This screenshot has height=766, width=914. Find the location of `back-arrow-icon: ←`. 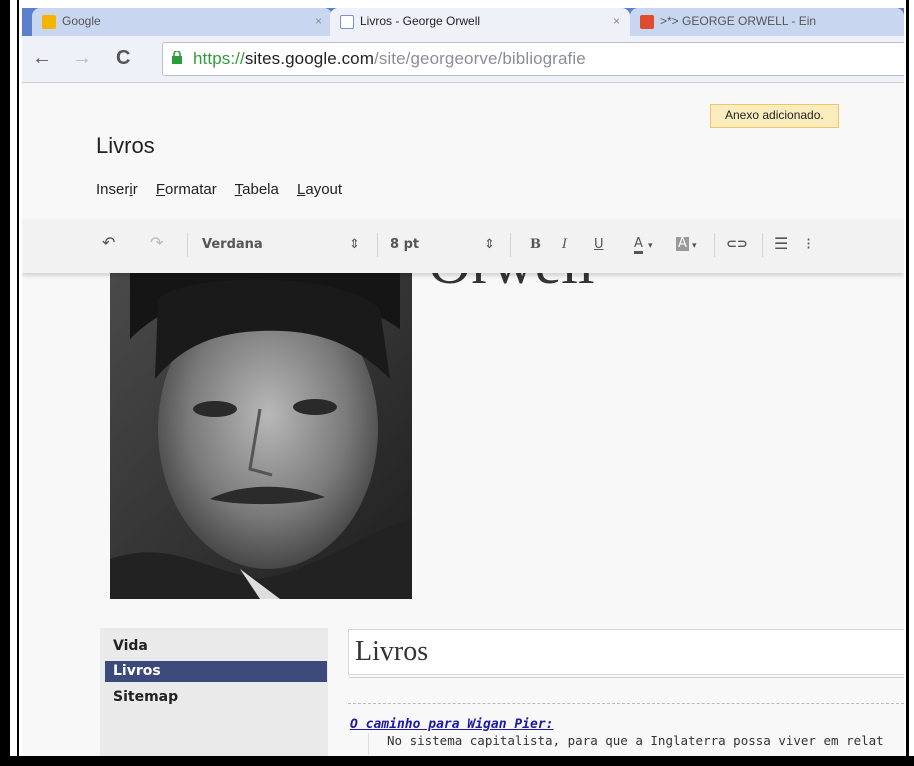

back-arrow-icon: ← is located at coordinates (42, 58).